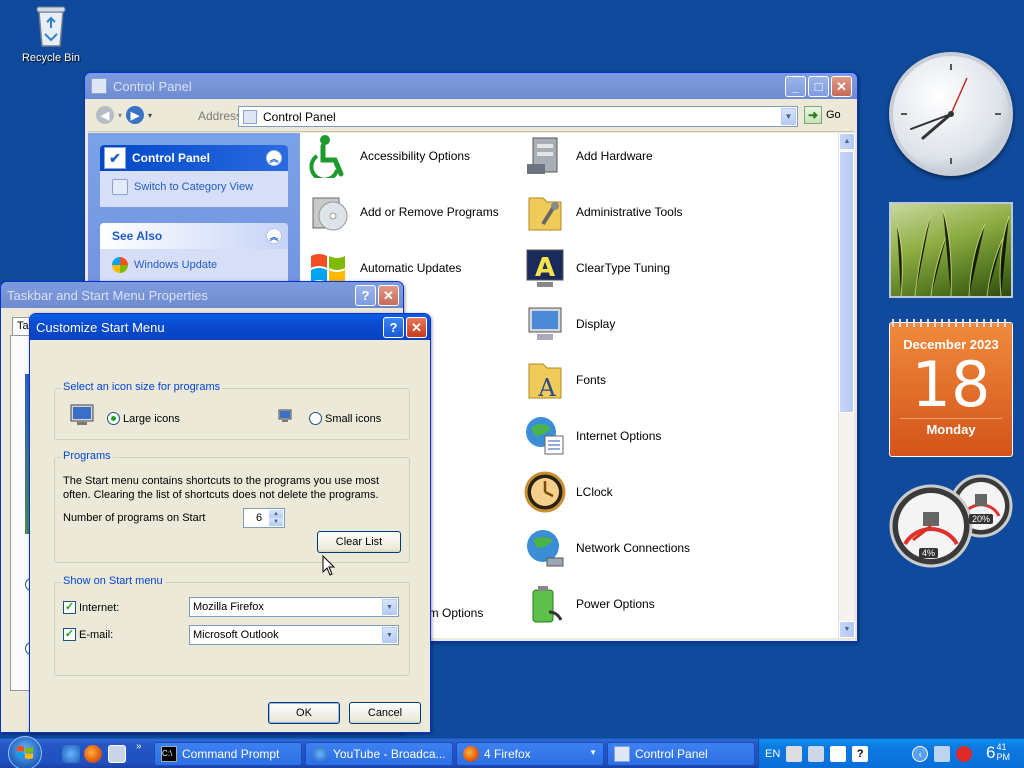 This screenshot has width=1024, height=768. I want to click on help-icon: ?, so click(860, 754).